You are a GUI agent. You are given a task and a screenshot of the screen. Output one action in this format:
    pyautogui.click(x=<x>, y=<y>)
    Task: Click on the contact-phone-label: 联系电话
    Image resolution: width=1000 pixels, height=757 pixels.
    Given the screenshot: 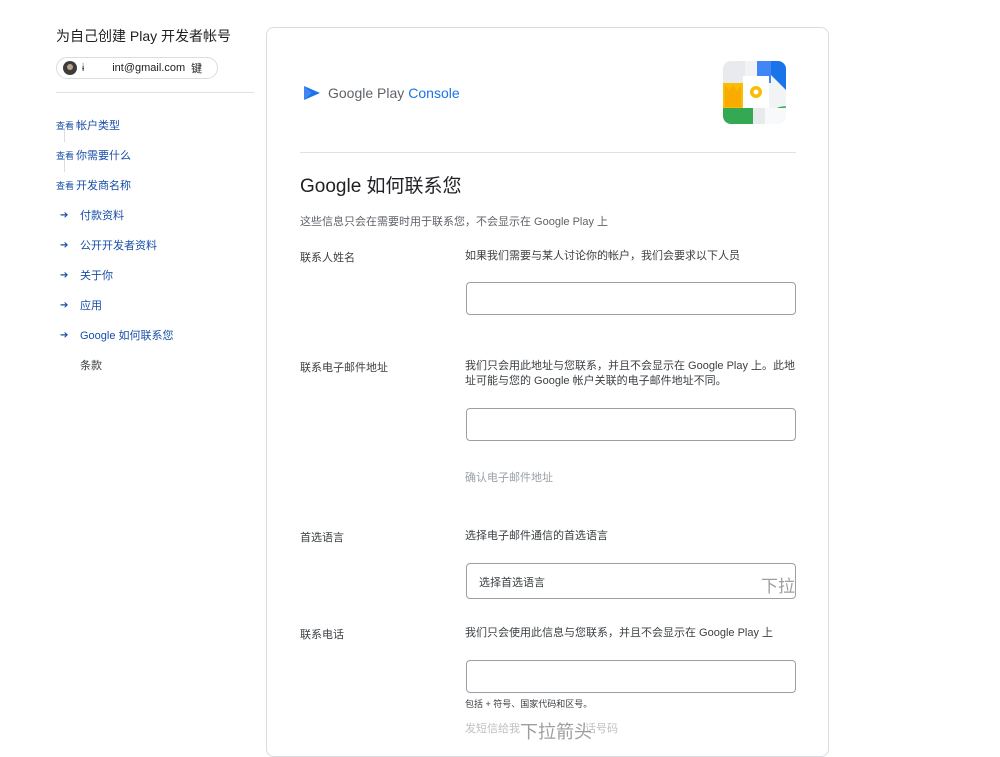 What is the action you would take?
    pyautogui.click(x=322, y=635)
    